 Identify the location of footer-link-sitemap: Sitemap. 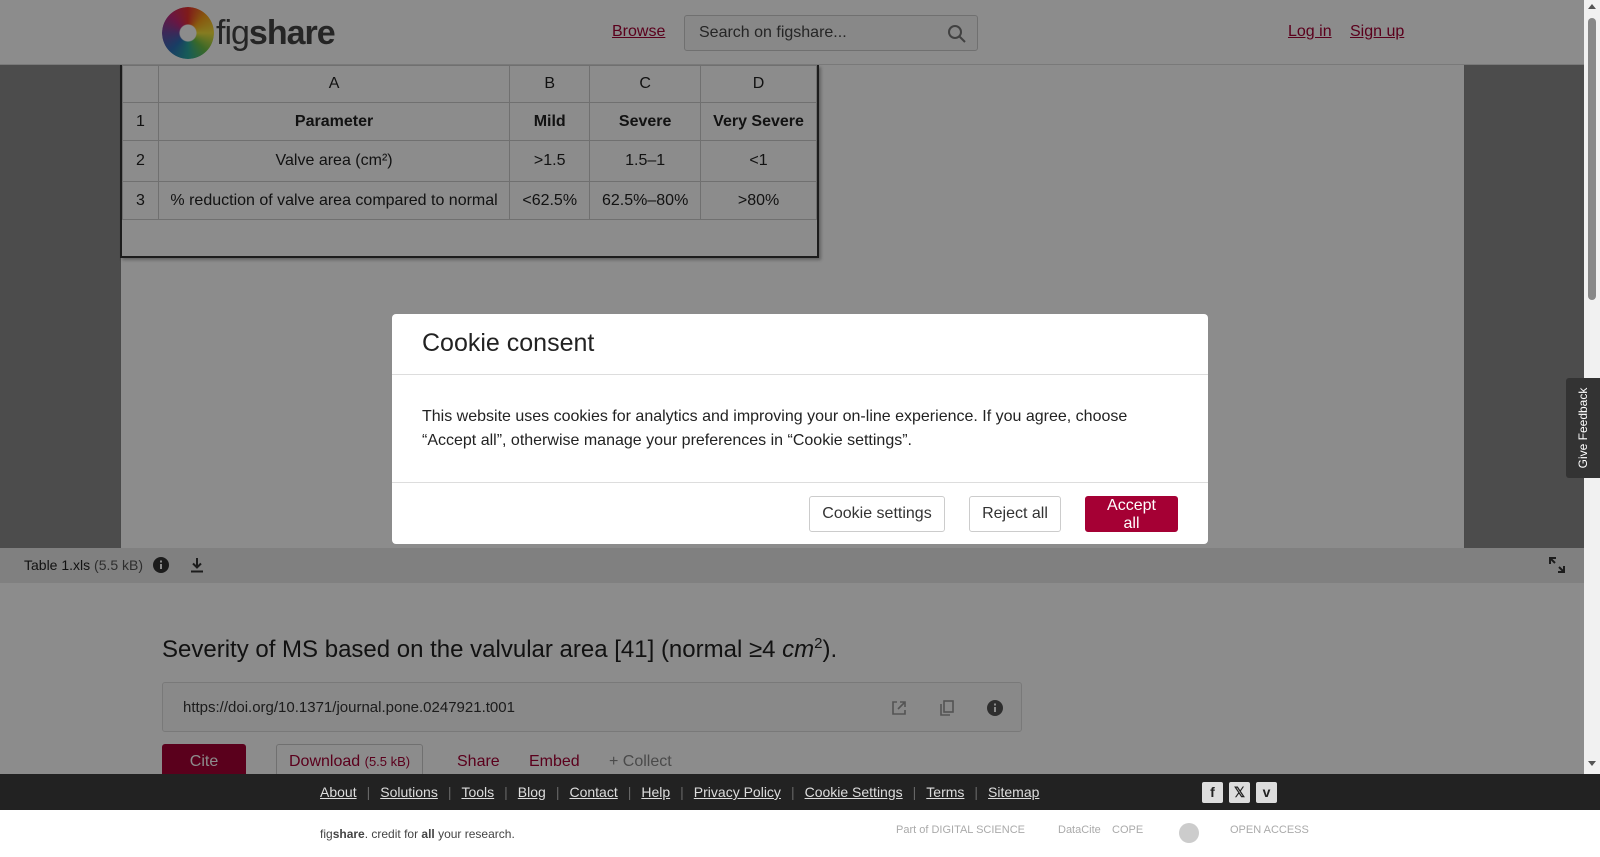
(1013, 792).